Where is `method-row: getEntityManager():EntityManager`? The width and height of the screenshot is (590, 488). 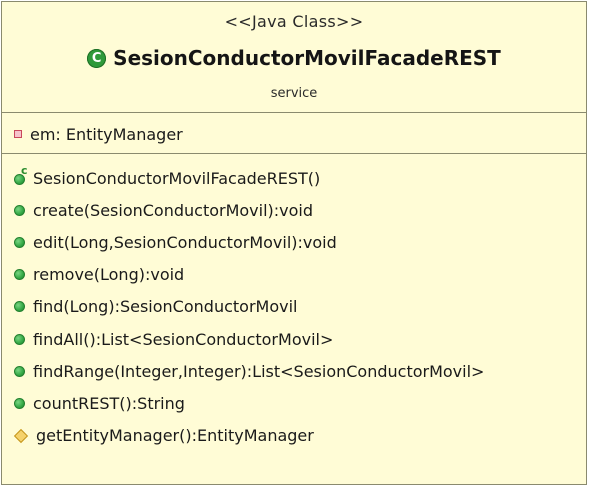
method-row: getEntityManager():EntityManager is located at coordinates (294, 436).